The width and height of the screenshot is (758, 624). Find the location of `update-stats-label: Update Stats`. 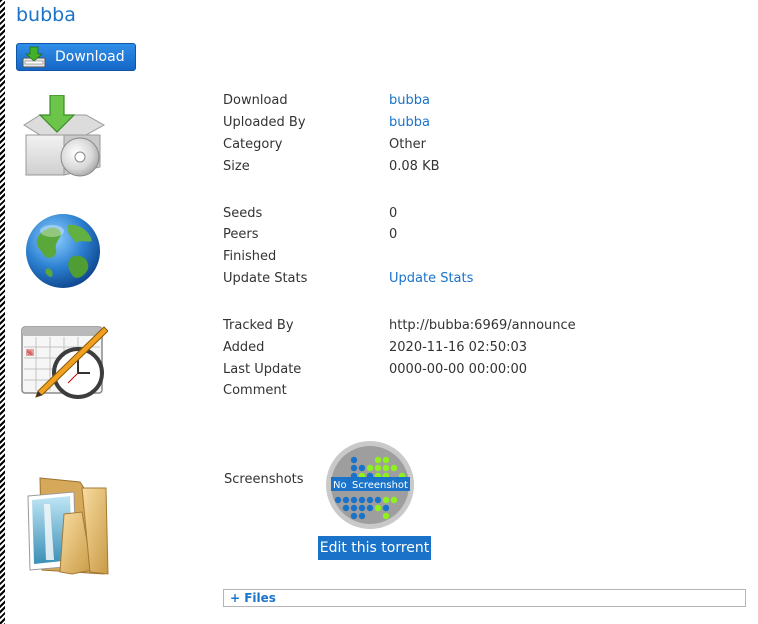

update-stats-label: Update Stats is located at coordinates (265, 278).